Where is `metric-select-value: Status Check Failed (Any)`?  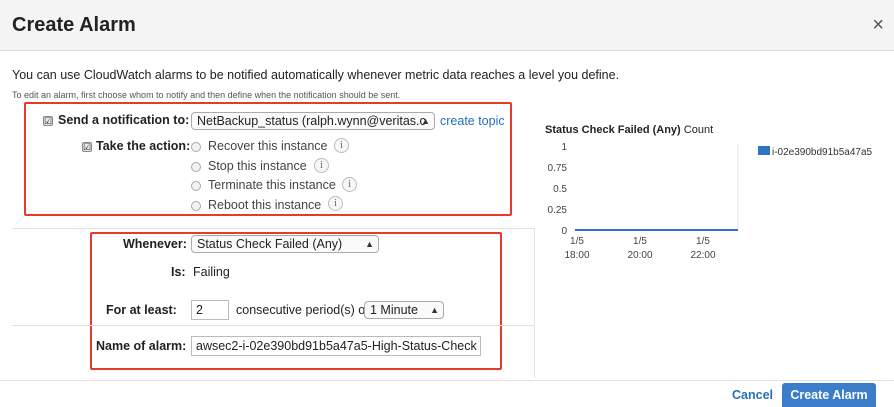
metric-select-value: Status Check Failed (Any) is located at coordinates (270, 244).